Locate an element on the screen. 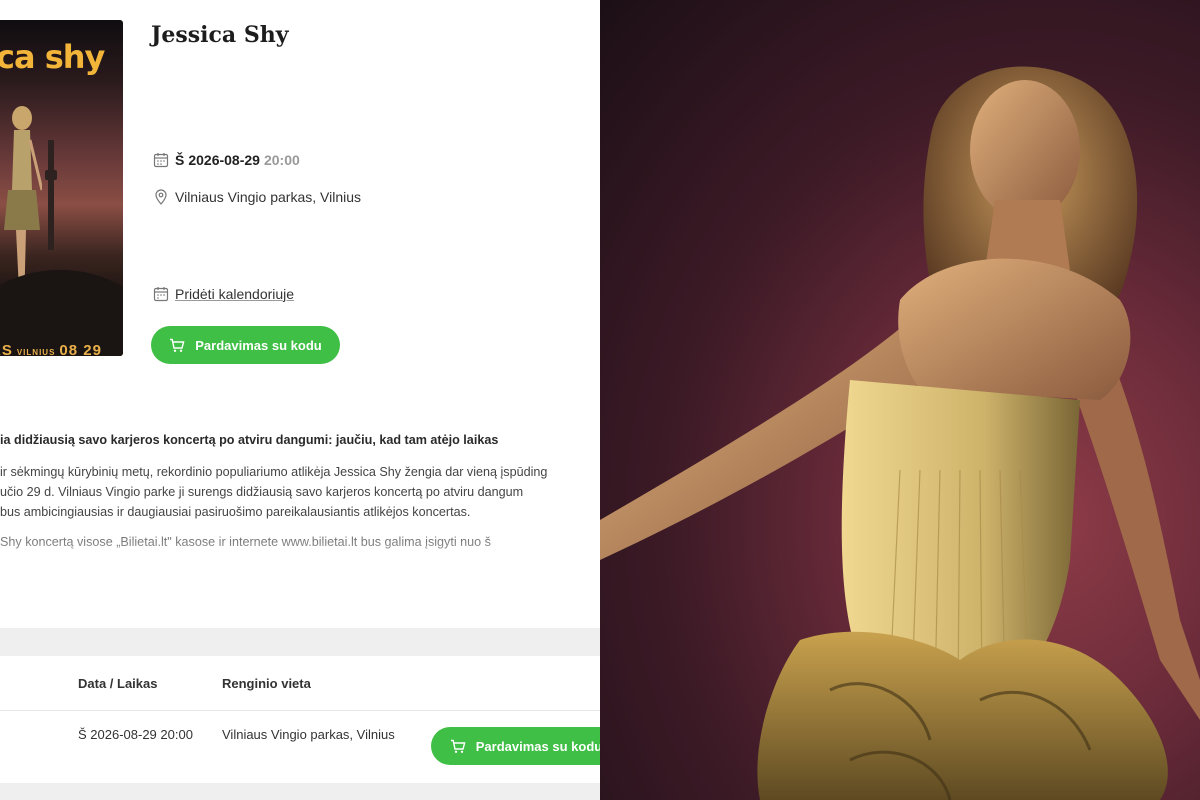  add-to-calendar-row: Pridėti kalendoriuje is located at coordinates (223, 293).